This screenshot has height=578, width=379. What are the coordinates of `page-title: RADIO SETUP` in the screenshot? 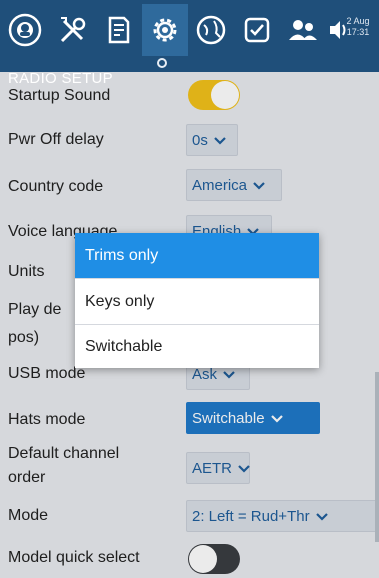 It's located at (60, 78).